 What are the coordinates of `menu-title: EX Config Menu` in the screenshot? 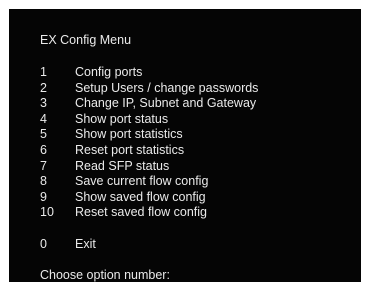 It's located at (86, 40).